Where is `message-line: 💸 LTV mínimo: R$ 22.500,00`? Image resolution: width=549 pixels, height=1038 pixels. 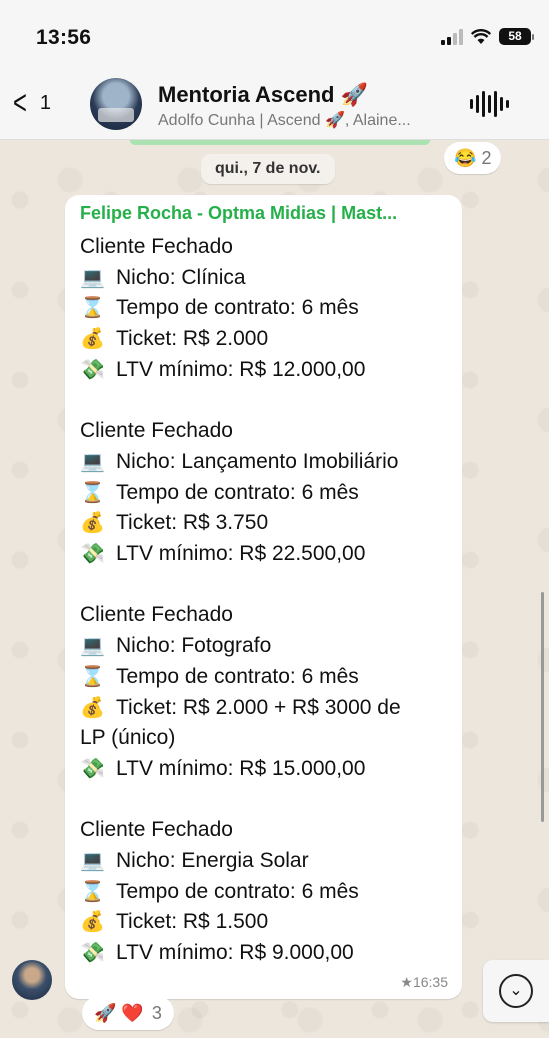 message-line: 💸 LTV mínimo: R$ 22.500,00 is located at coordinates (263, 554).